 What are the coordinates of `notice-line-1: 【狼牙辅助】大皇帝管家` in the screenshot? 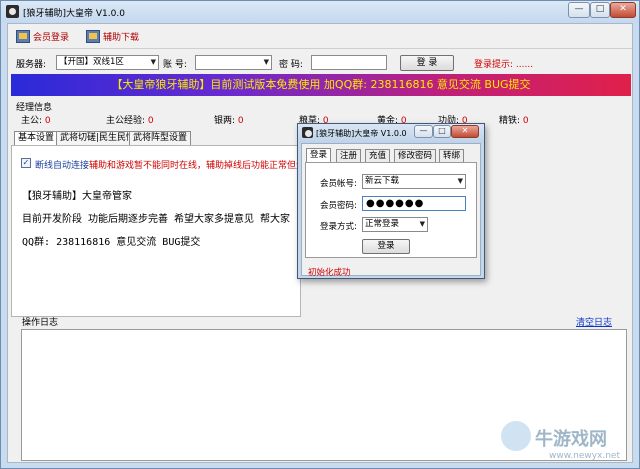 It's located at (77, 196).